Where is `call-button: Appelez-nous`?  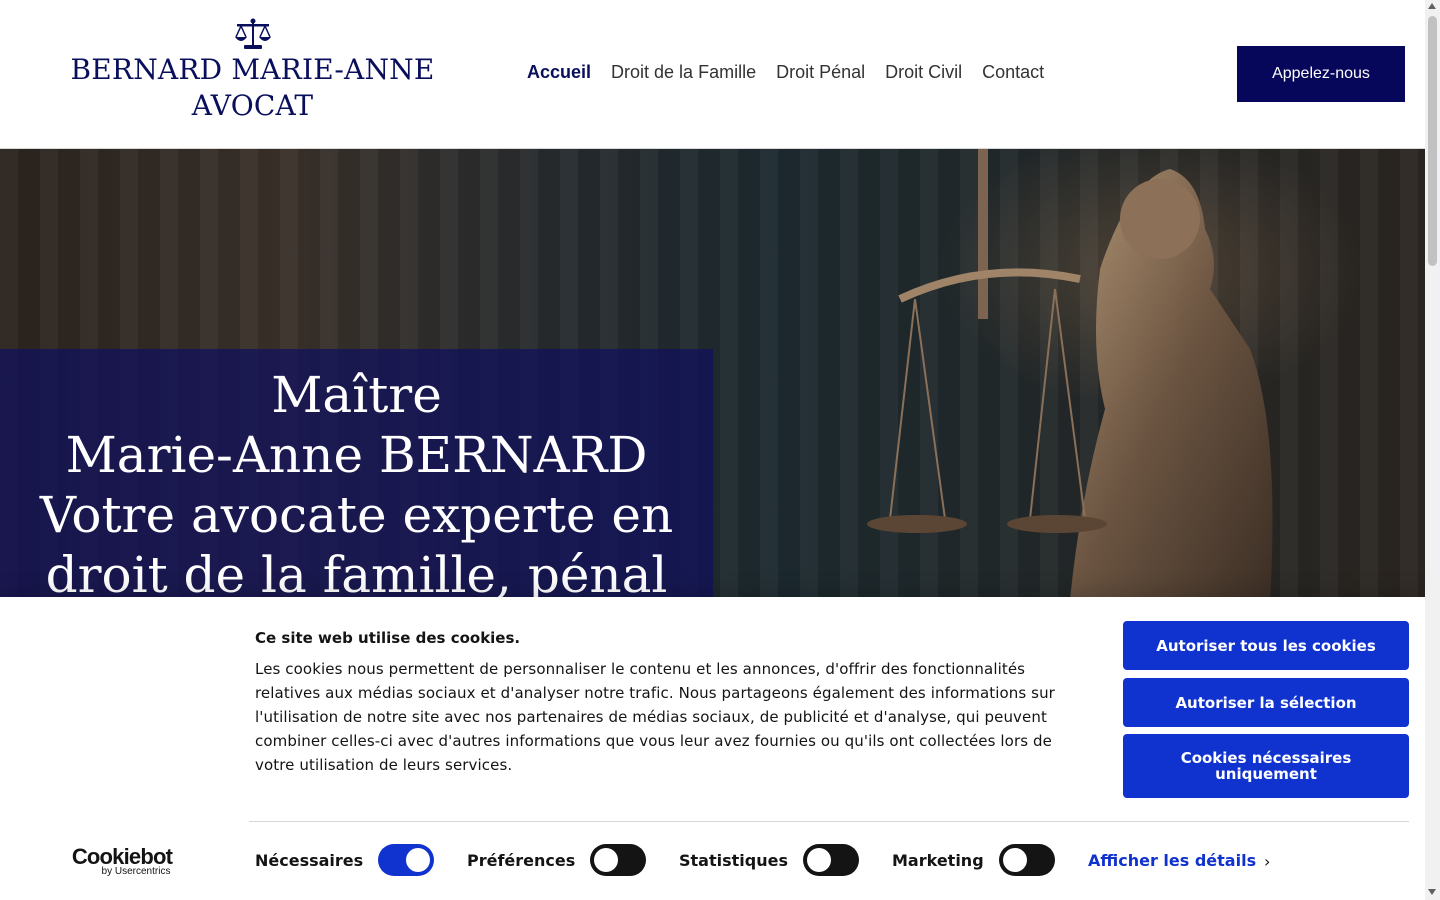
call-button: Appelez-nous is located at coordinates (1321, 74).